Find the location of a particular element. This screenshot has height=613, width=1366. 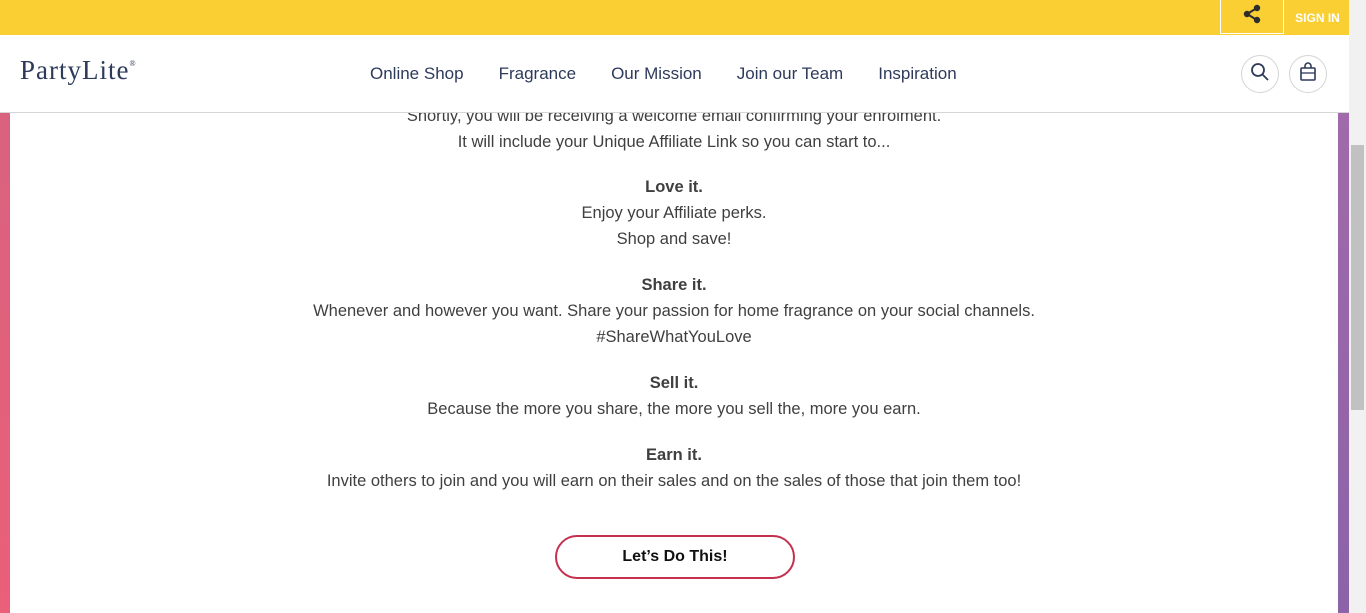

section-line: Shop and save! is located at coordinates (674, 239).